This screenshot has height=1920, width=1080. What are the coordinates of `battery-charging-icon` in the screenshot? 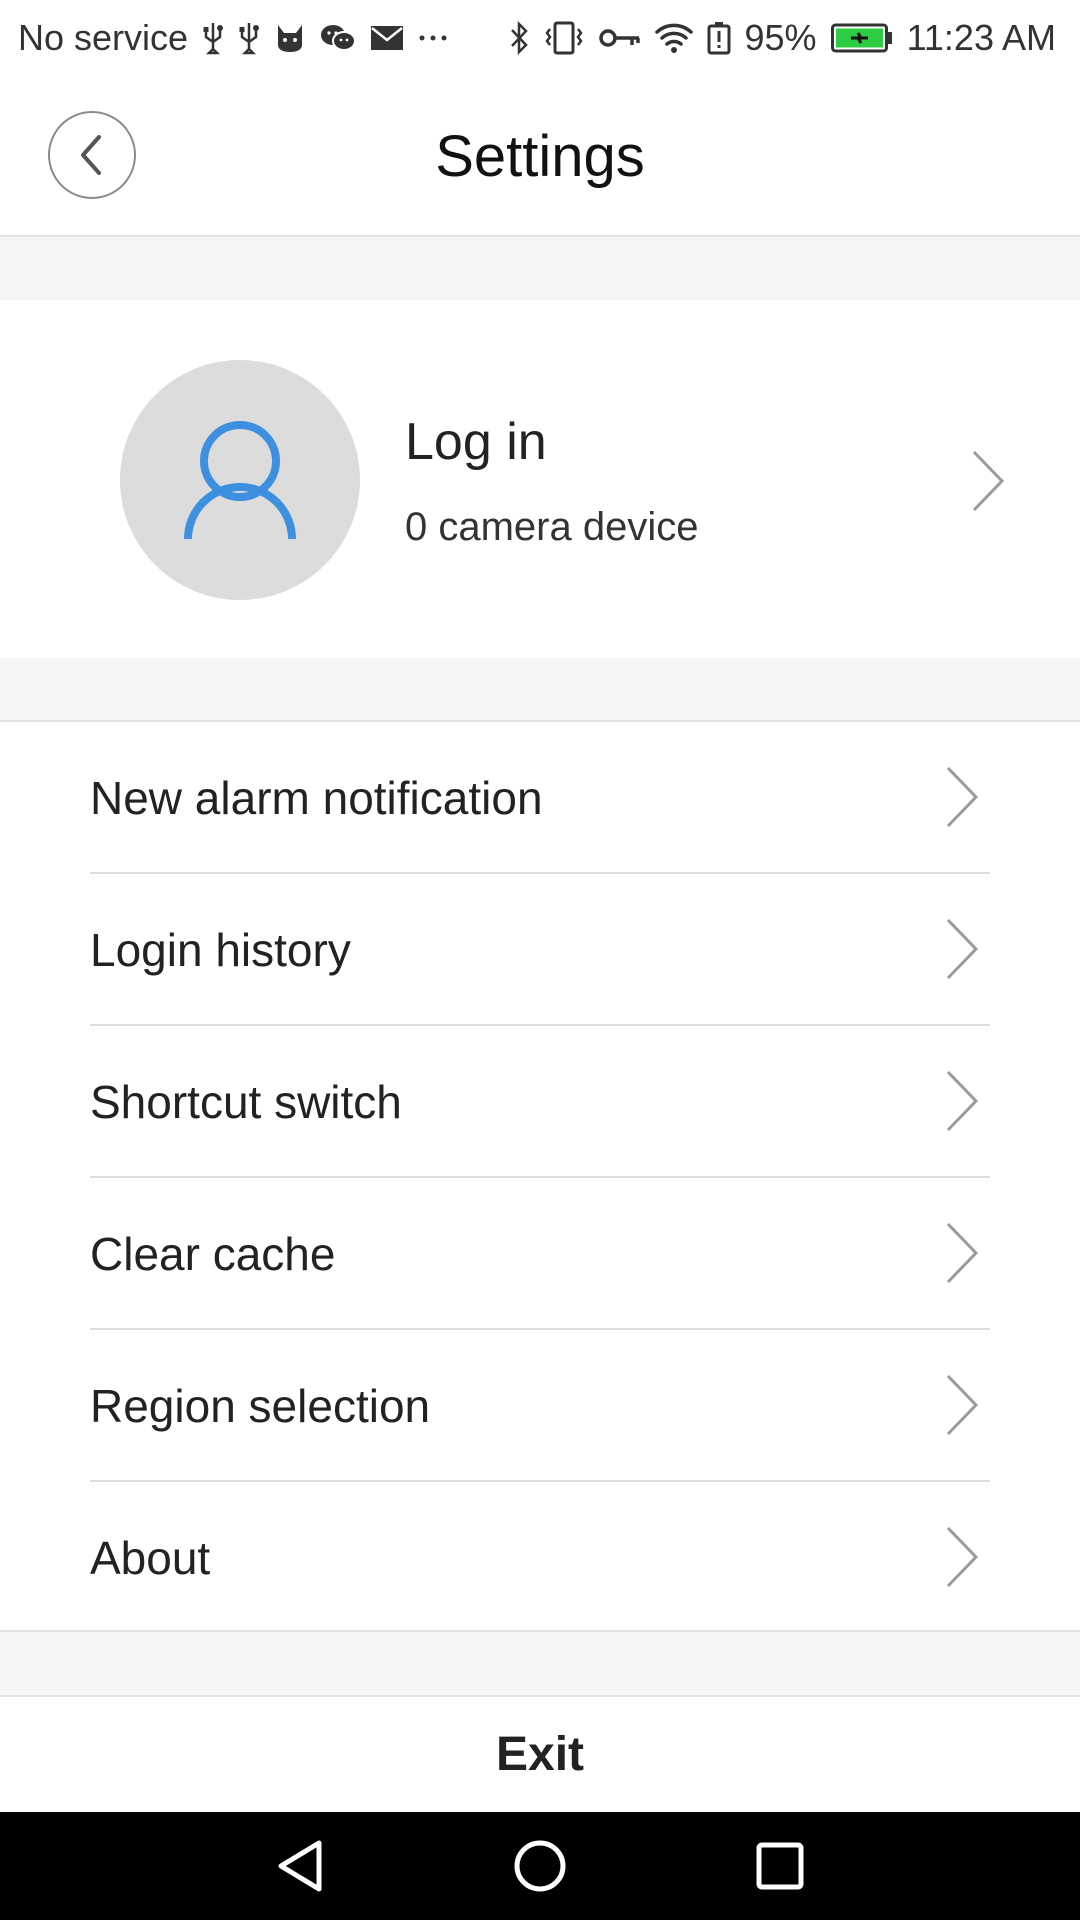 It's located at (861, 38).